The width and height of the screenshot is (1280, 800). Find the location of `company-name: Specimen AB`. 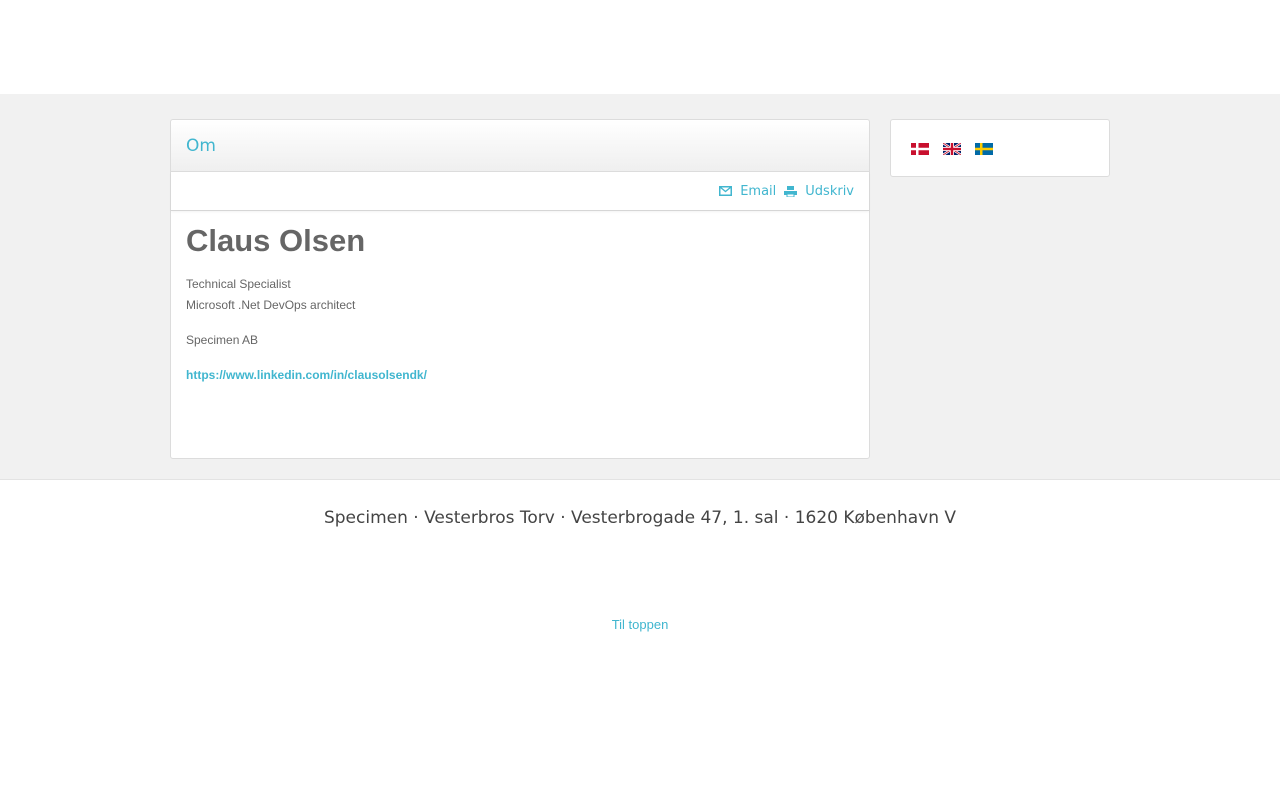

company-name: Specimen AB is located at coordinates (222, 340).